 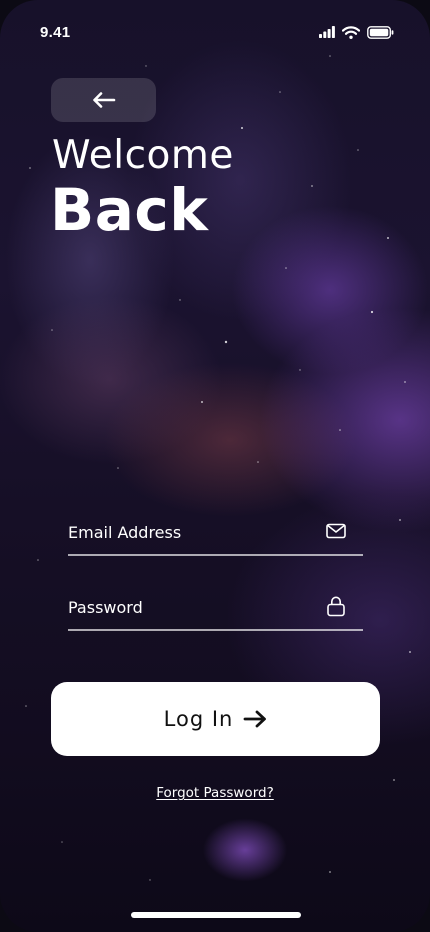 I want to click on status-bar: 9.41, so click(x=217, y=32).